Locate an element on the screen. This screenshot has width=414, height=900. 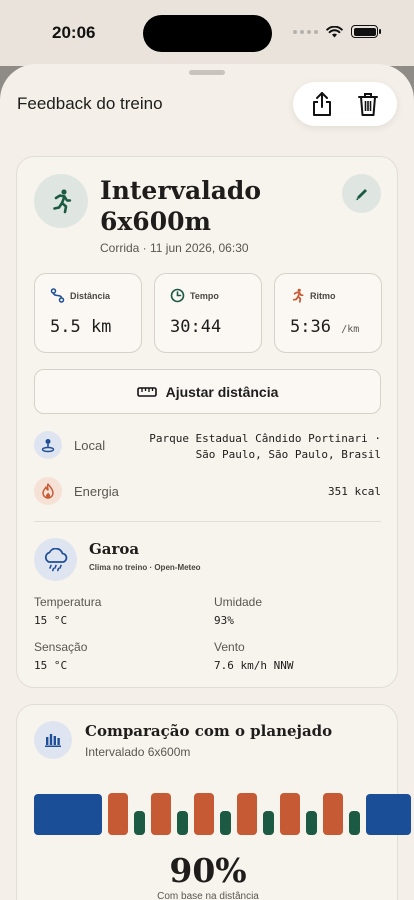
energy-icon-badge is located at coordinates (48, 491).